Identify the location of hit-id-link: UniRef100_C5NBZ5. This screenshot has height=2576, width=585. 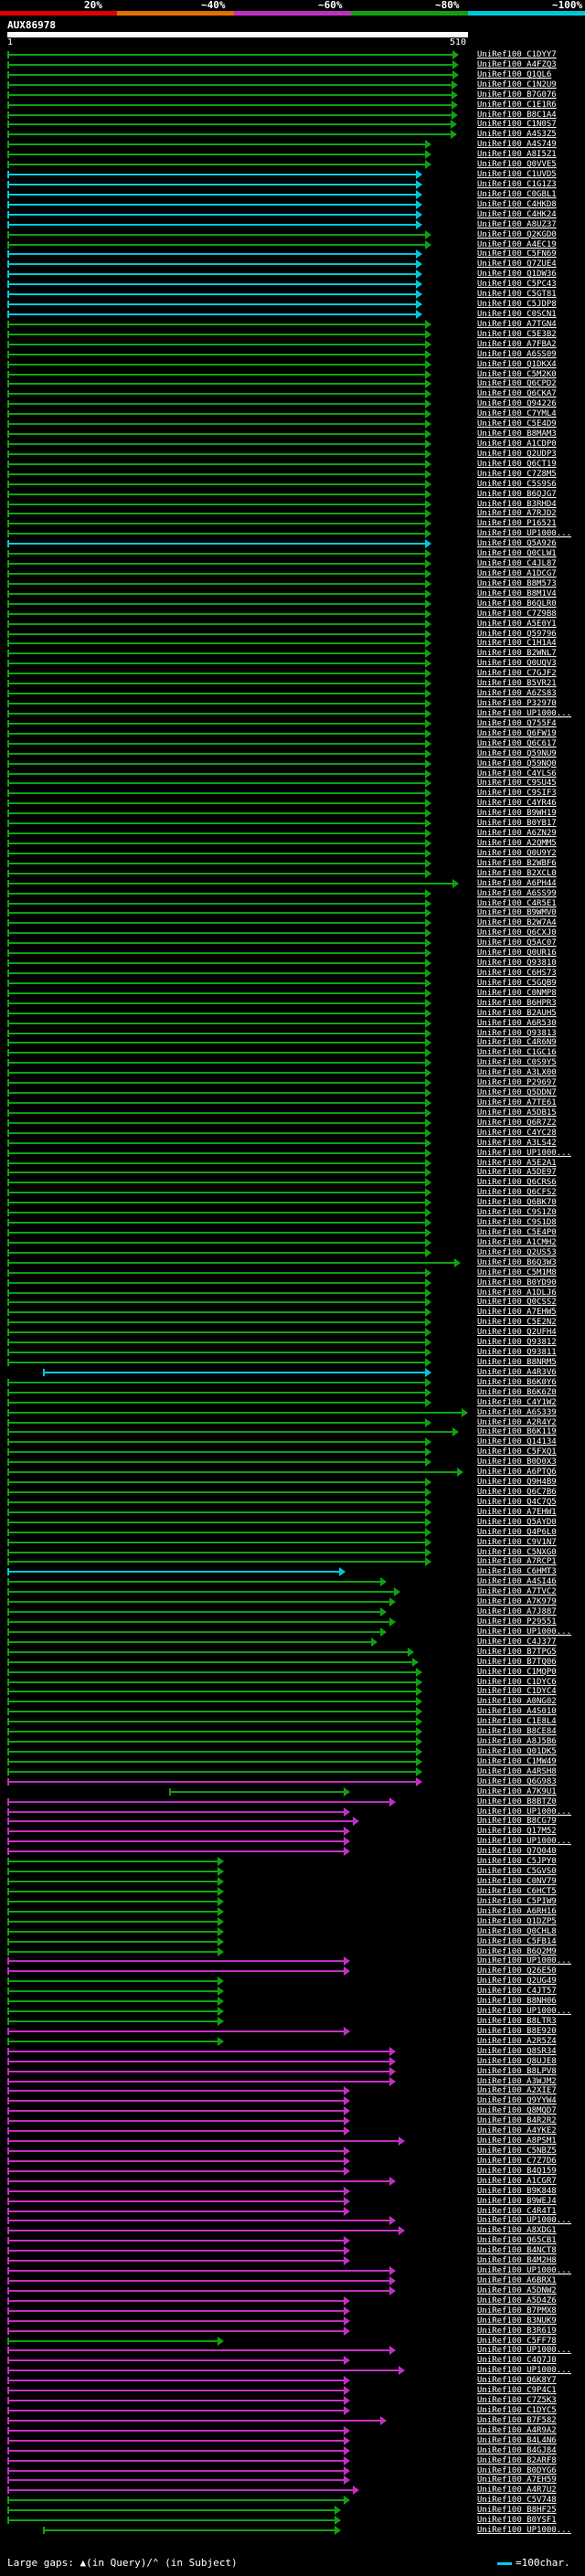
(517, 2151).